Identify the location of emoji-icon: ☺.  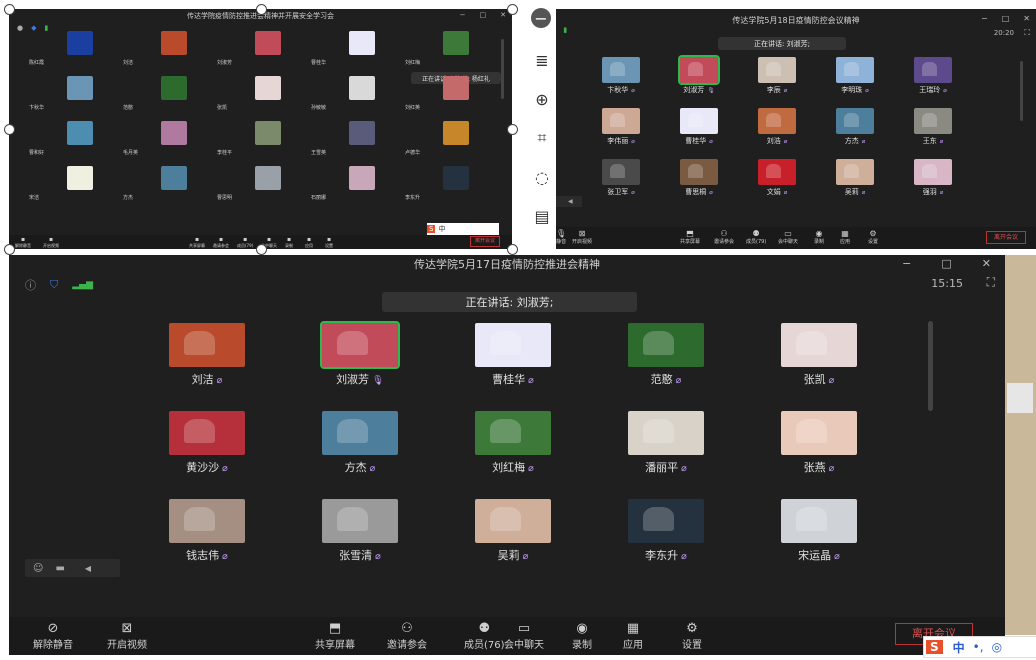
(38, 568).